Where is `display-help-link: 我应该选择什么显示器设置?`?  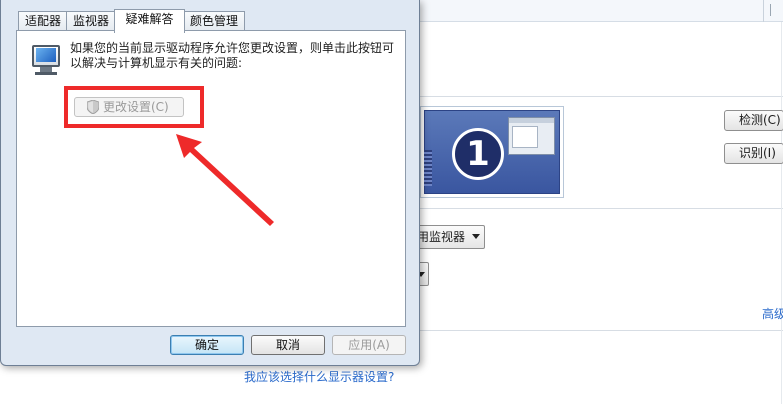 display-help-link: 我应该选择什么显示器设置? is located at coordinates (329, 377).